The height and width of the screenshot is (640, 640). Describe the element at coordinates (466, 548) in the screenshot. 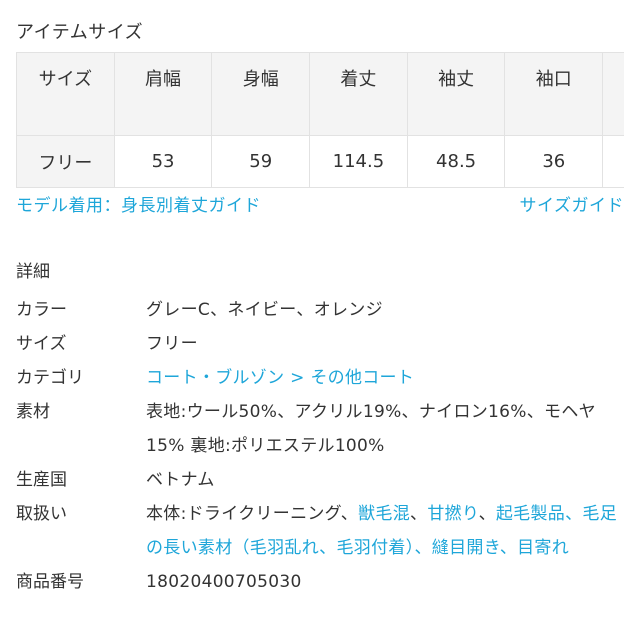

I see `care-link-seam-slippage: 縫目開き` at that location.